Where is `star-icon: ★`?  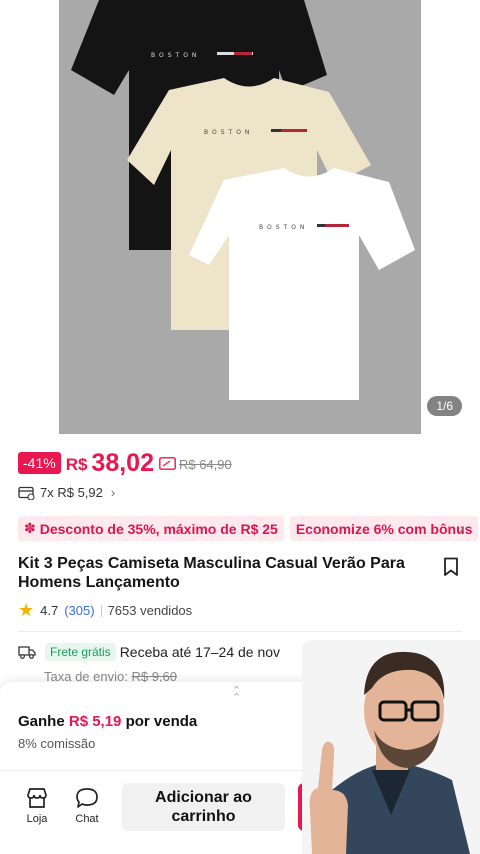 star-icon: ★ is located at coordinates (26, 610).